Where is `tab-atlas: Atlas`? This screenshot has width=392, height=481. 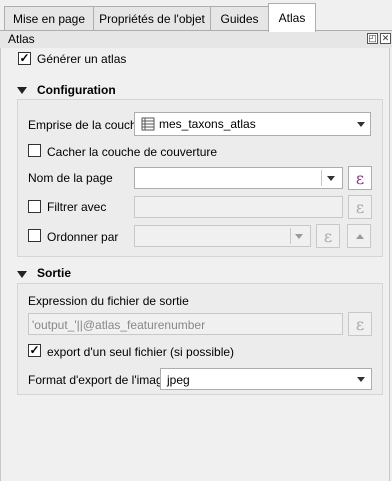
tab-atlas: Atlas is located at coordinates (292, 17).